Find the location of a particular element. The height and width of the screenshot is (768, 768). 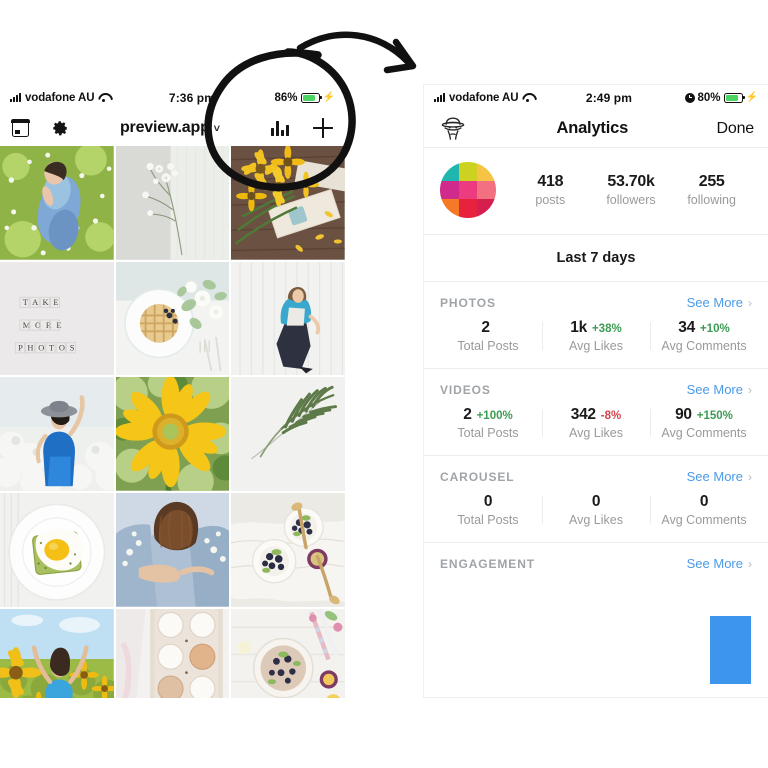

white-flowers-in-vase is located at coordinates (172, 203).